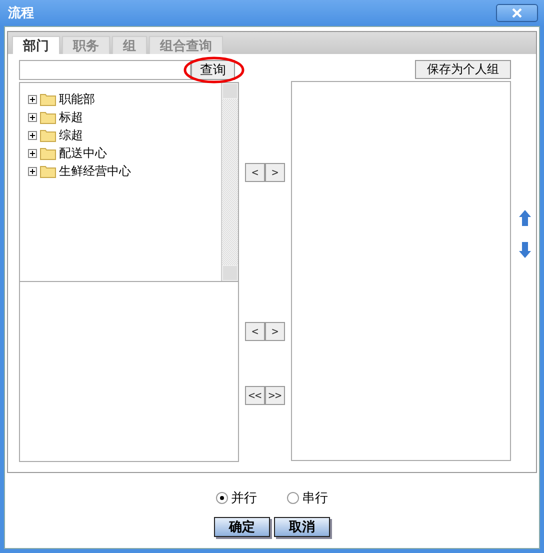  What do you see at coordinates (229, 182) in the screenshot?
I see `scrollbar` at bounding box center [229, 182].